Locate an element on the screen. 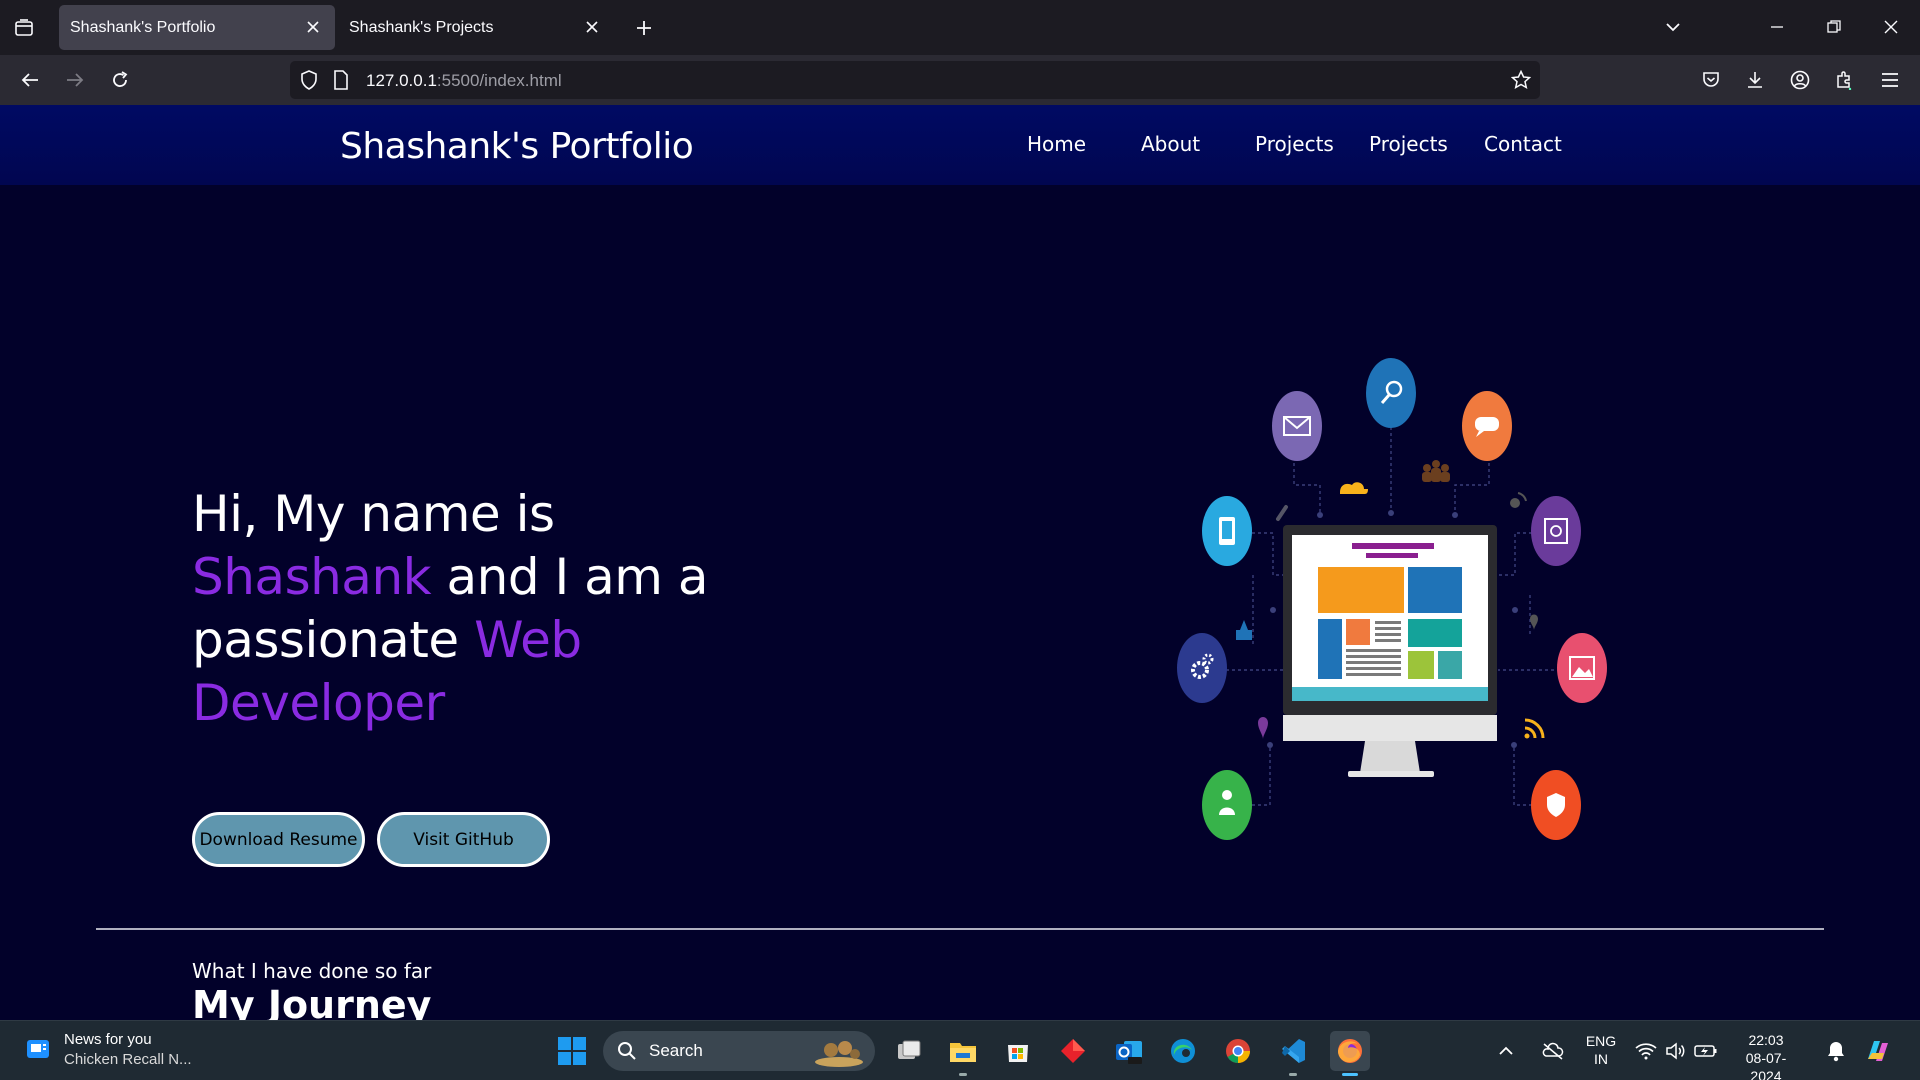  forward-arrow-icon is located at coordinates (75, 80).